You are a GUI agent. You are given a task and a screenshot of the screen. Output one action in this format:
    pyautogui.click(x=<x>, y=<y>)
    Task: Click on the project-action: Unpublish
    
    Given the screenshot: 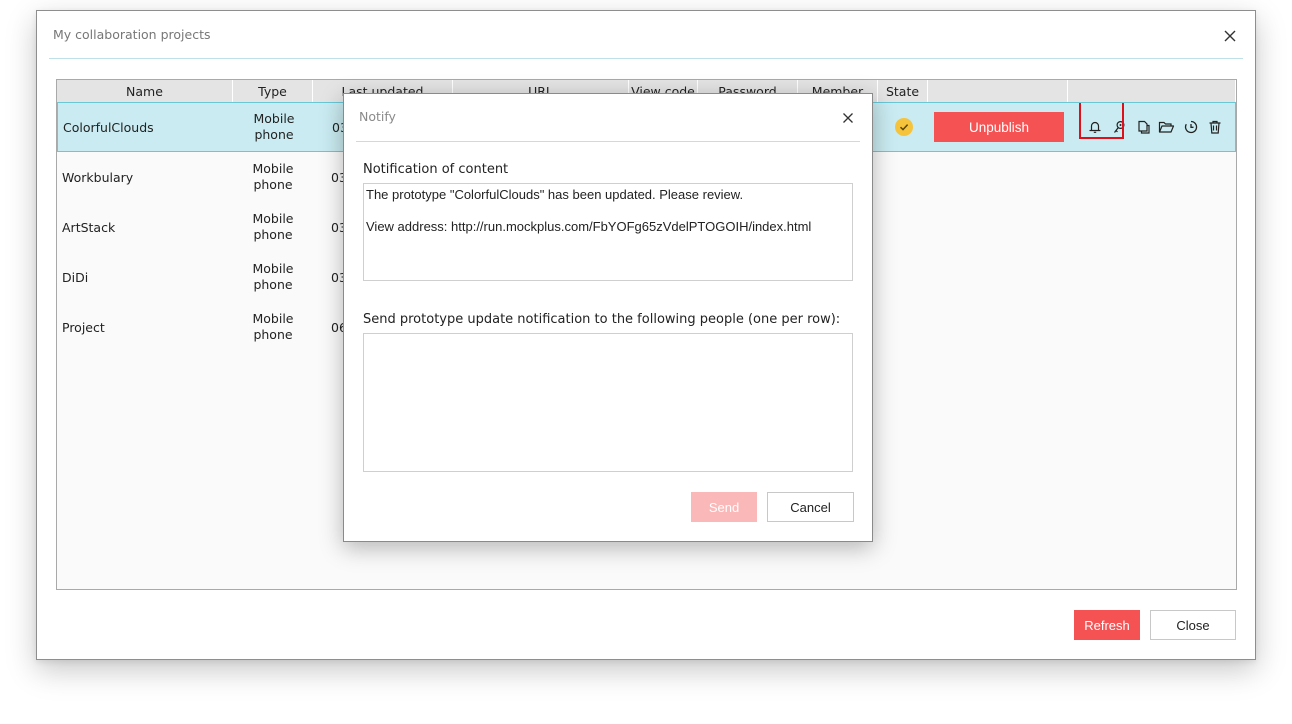 What is the action you would take?
    pyautogui.click(x=999, y=127)
    